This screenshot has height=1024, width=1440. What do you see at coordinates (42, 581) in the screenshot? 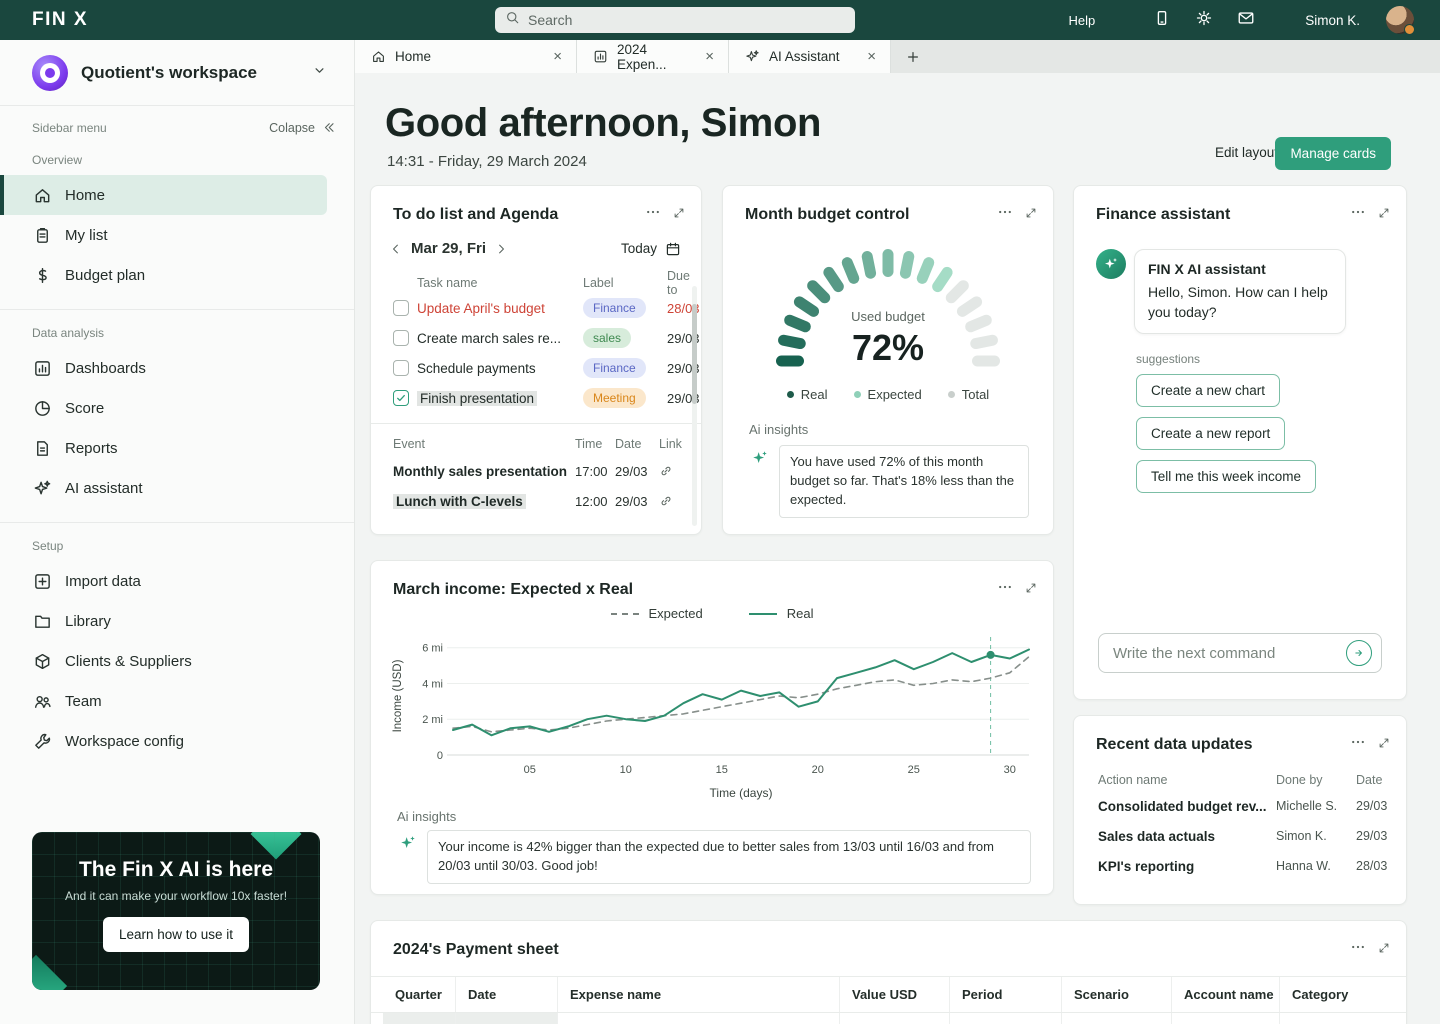
I see `import-icon` at bounding box center [42, 581].